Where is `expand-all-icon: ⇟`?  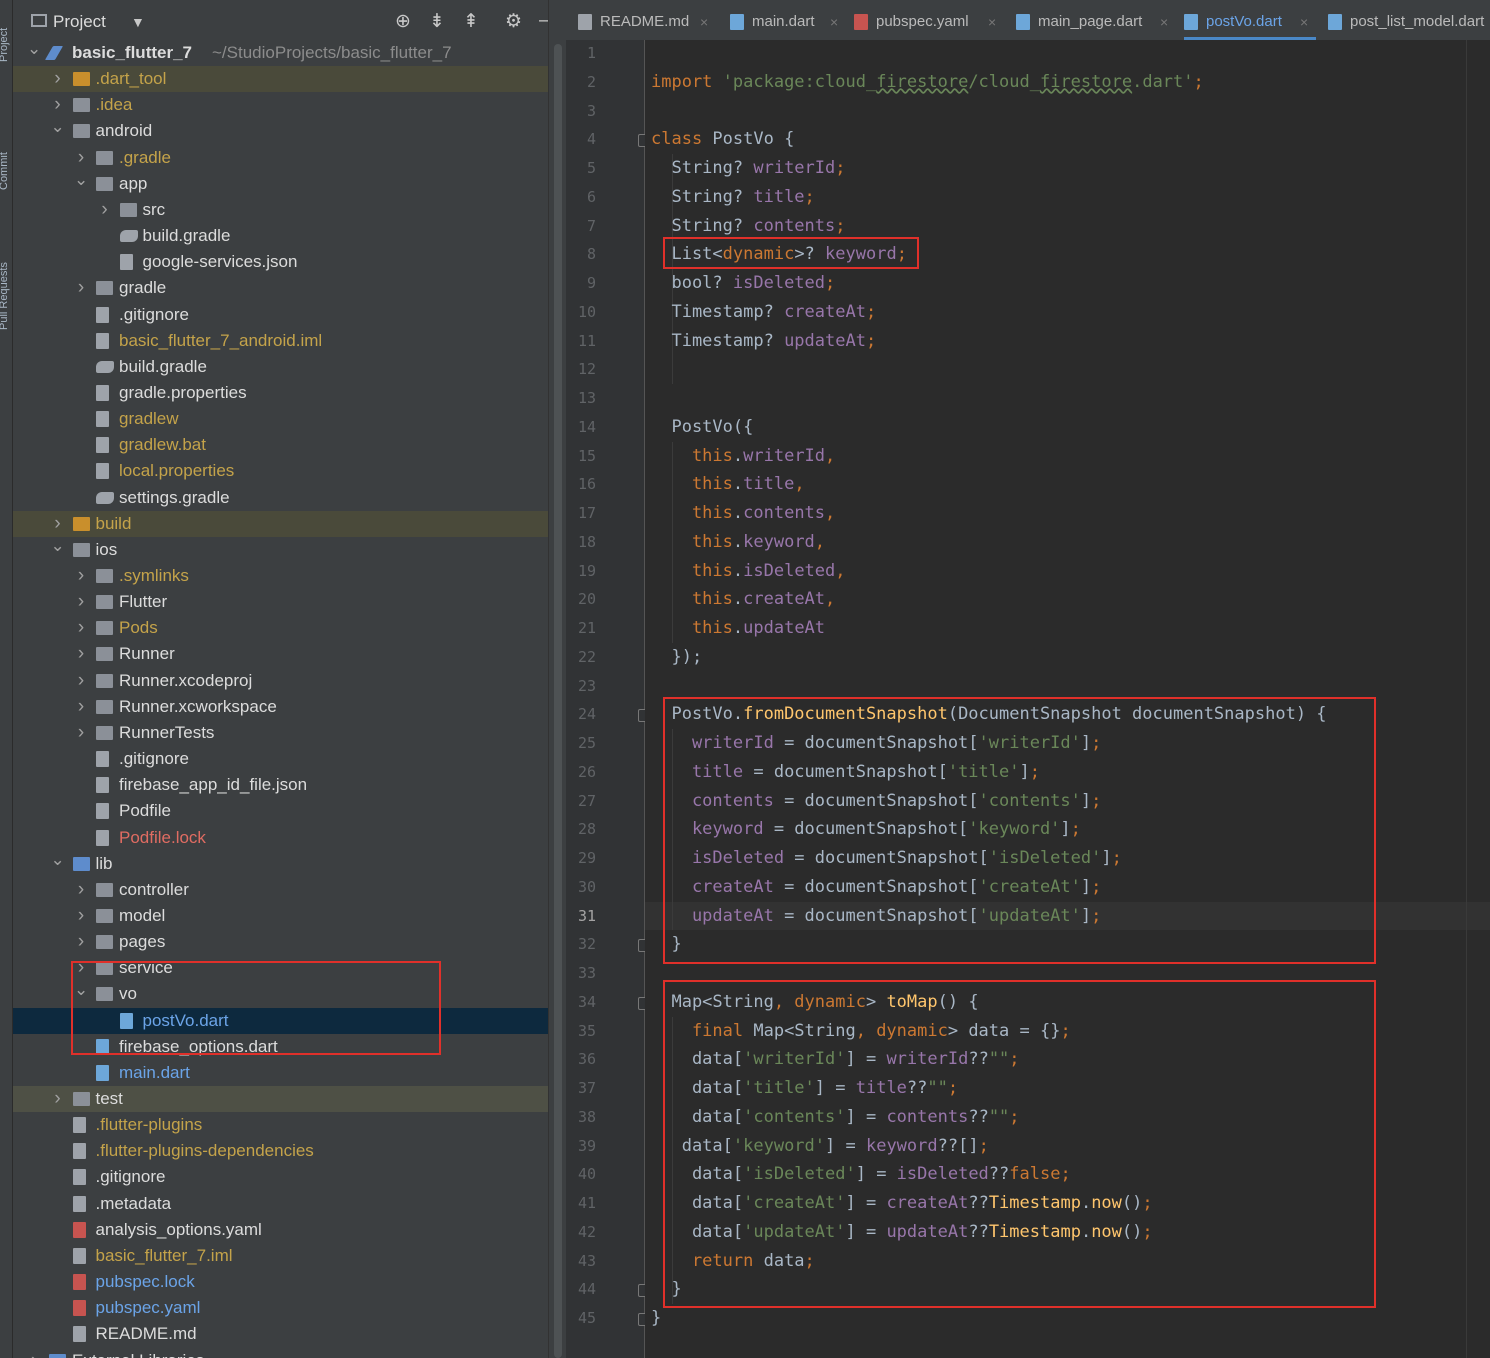 expand-all-icon: ⇟ is located at coordinates (437, 21).